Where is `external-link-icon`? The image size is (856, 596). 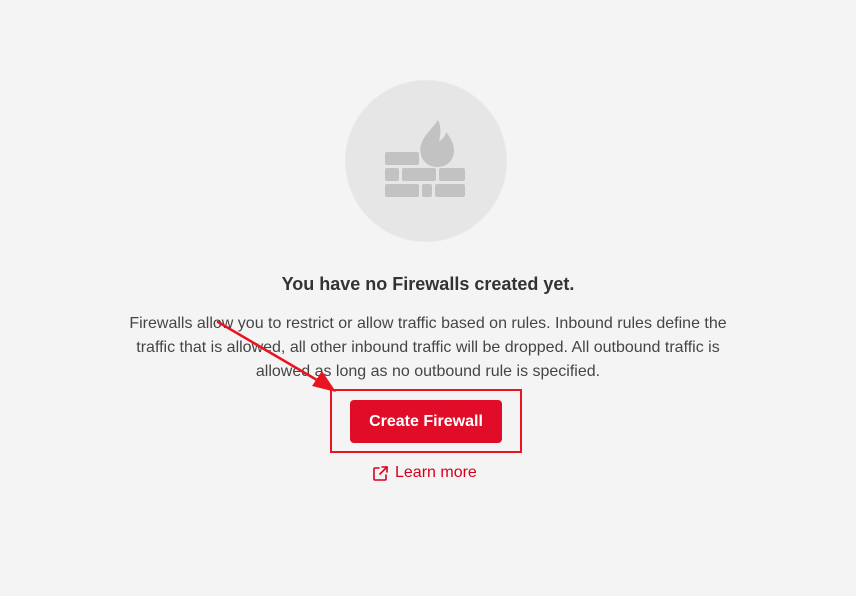
external-link-icon is located at coordinates (380, 473).